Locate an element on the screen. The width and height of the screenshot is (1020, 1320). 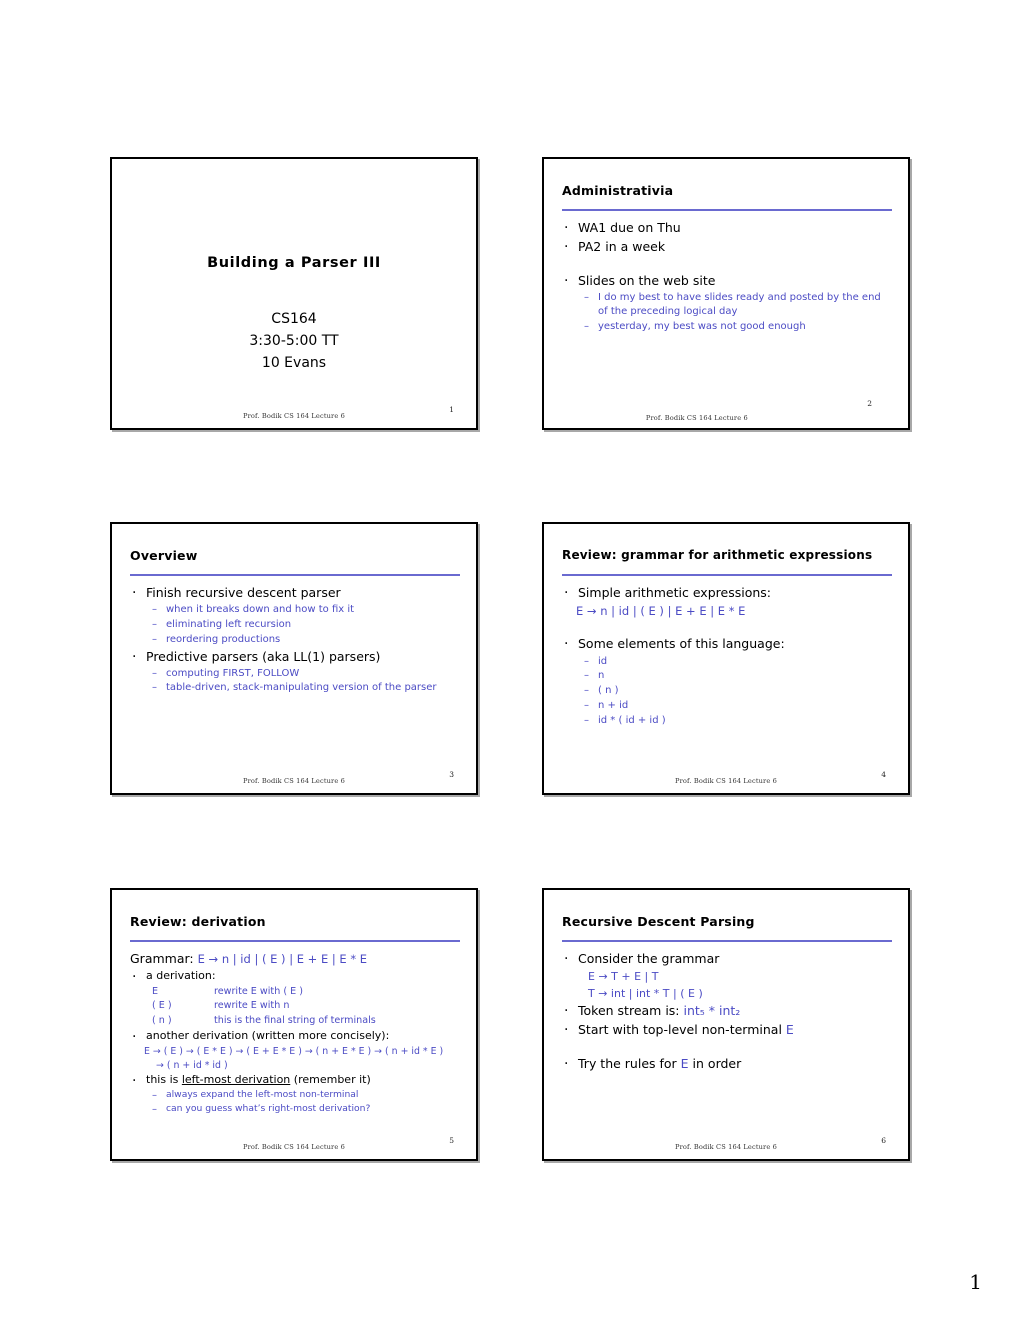
slide-2-sub-bullet-2: yesterday, my best was not good enough is located at coordinates (729, 327).